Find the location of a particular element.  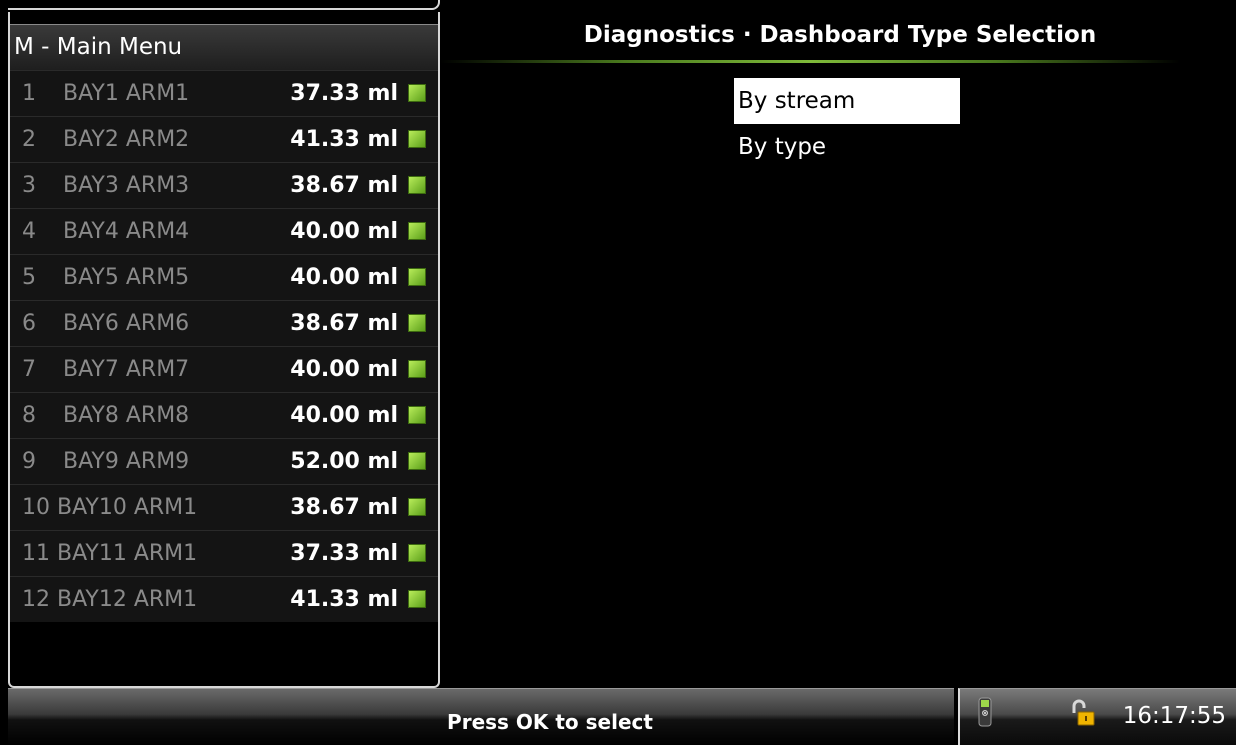

bay-row: 9 BAY9 ARM9 52.00 ml is located at coordinates (224, 461).